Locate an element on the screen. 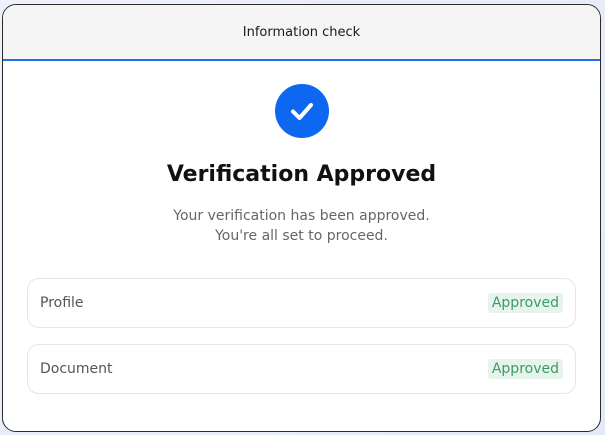  check-label-document: Document is located at coordinates (76, 369).